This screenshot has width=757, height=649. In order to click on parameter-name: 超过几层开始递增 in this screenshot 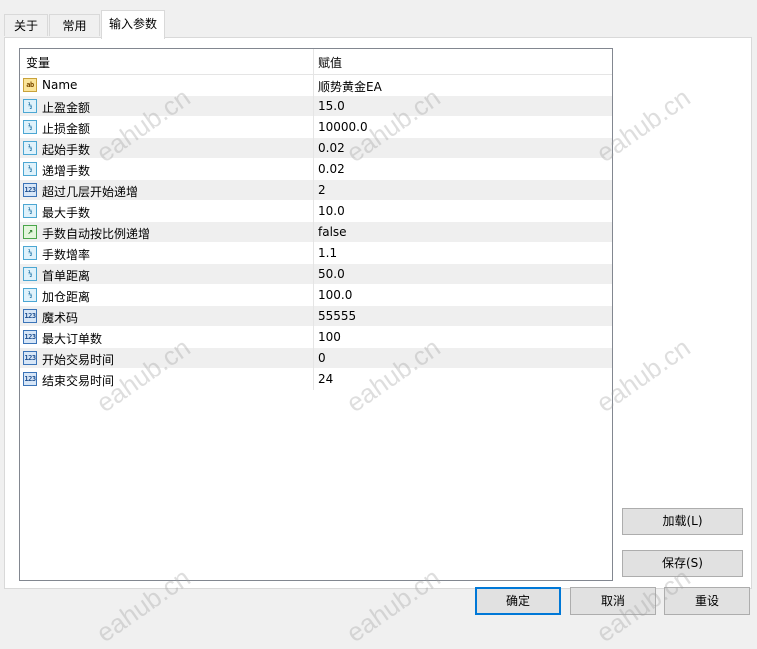, I will do `click(90, 192)`.